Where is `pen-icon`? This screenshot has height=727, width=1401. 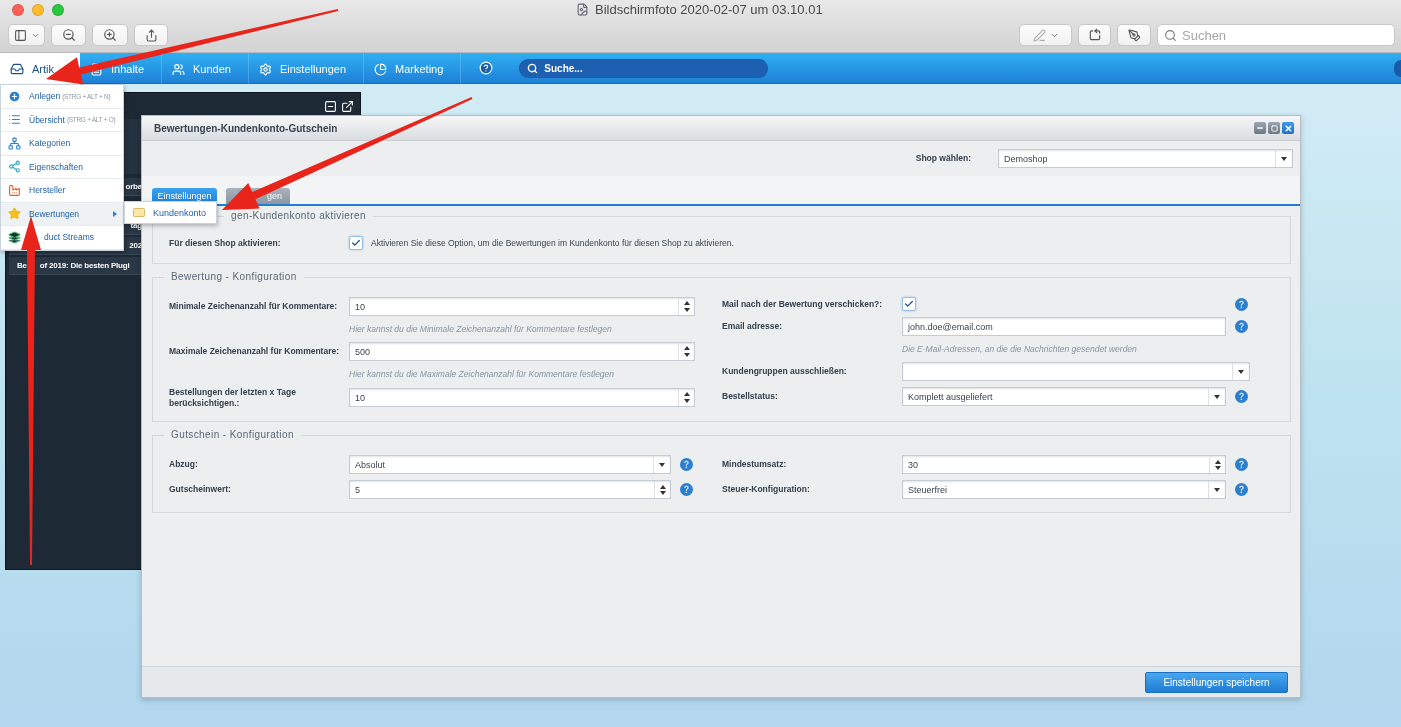 pen-icon is located at coordinates (1039, 35).